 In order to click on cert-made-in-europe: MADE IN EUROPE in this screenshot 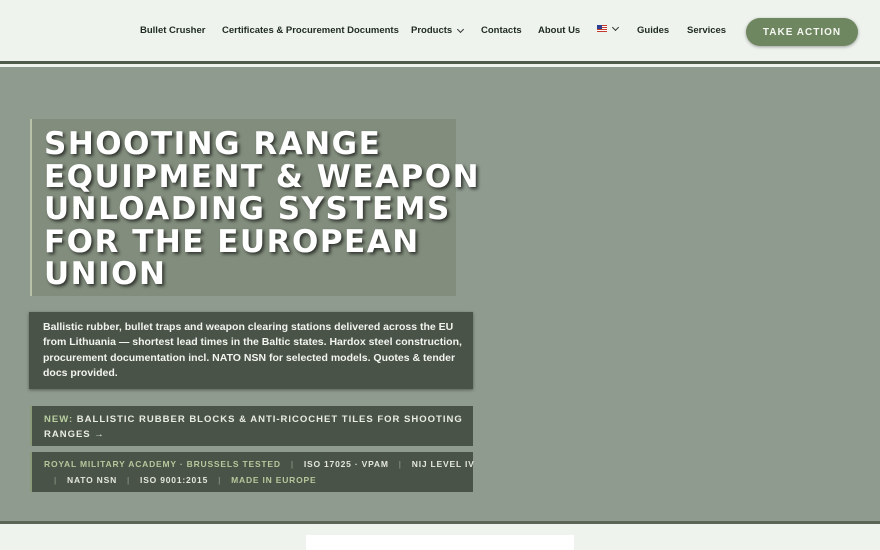, I will do `click(274, 480)`.